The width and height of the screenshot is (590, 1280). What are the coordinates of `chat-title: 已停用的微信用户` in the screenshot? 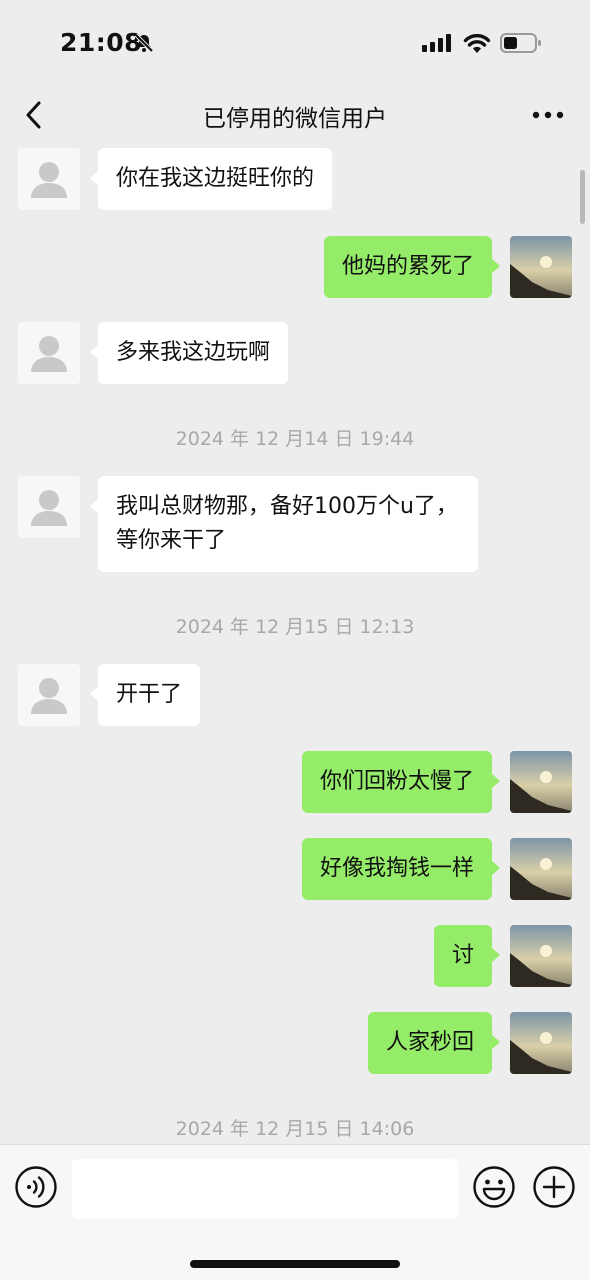 It's located at (295, 119).